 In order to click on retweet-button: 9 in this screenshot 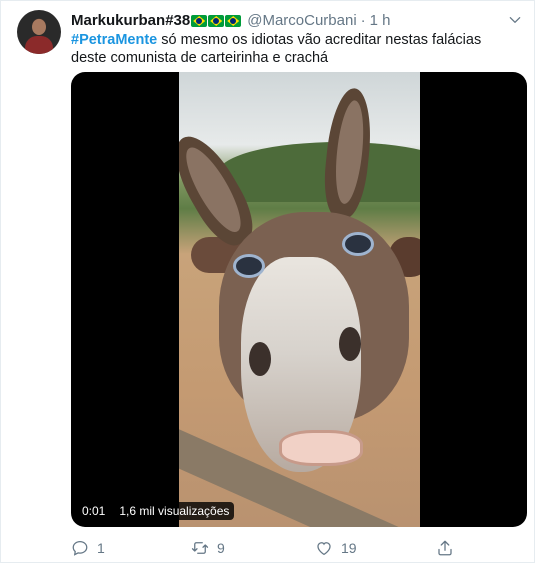, I will do `click(208, 548)`.